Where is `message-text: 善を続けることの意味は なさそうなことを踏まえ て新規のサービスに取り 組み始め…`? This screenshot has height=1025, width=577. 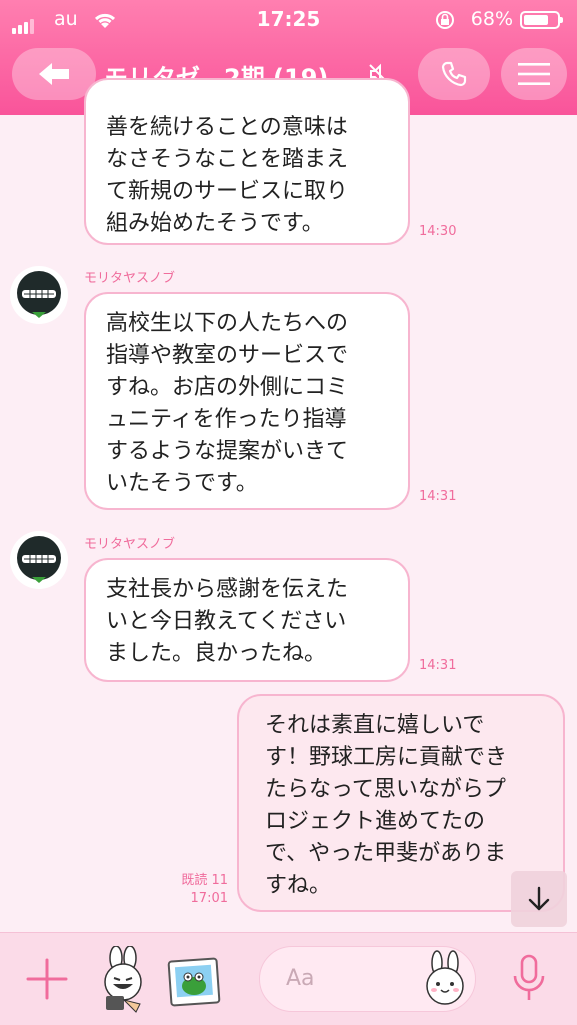 message-text: 善を続けることの意味は なさそうなことを踏まえ て新規のサービスに取り 組み始め… is located at coordinates (227, 175).